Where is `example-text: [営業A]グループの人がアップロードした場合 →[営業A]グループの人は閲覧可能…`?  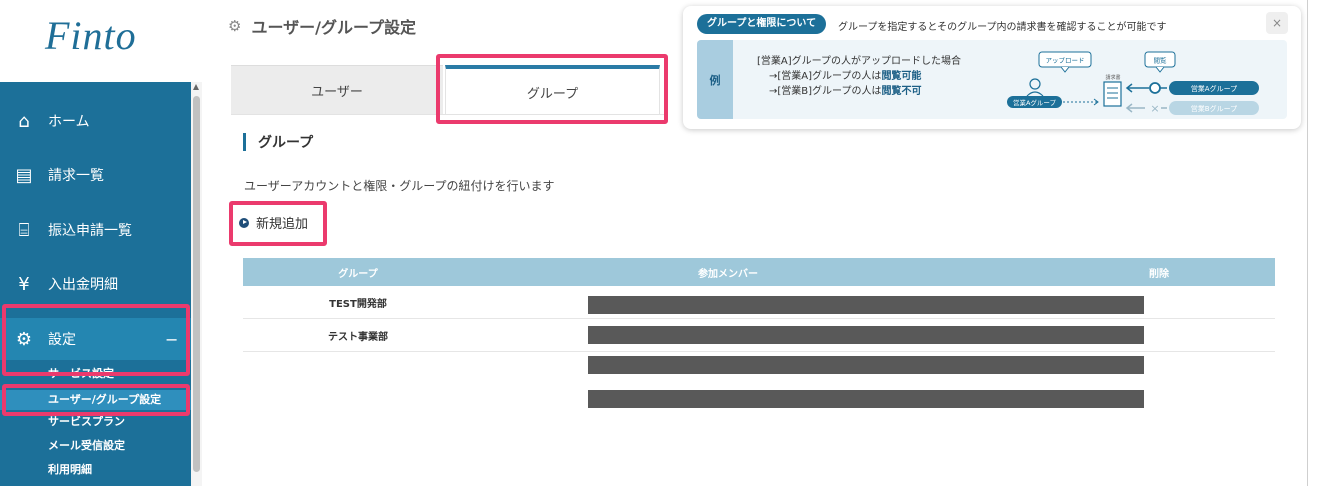 example-text: [営業A]グループの人がアップロードした場合 →[営業A]グループの人は閲覧可能… is located at coordinates (859, 76).